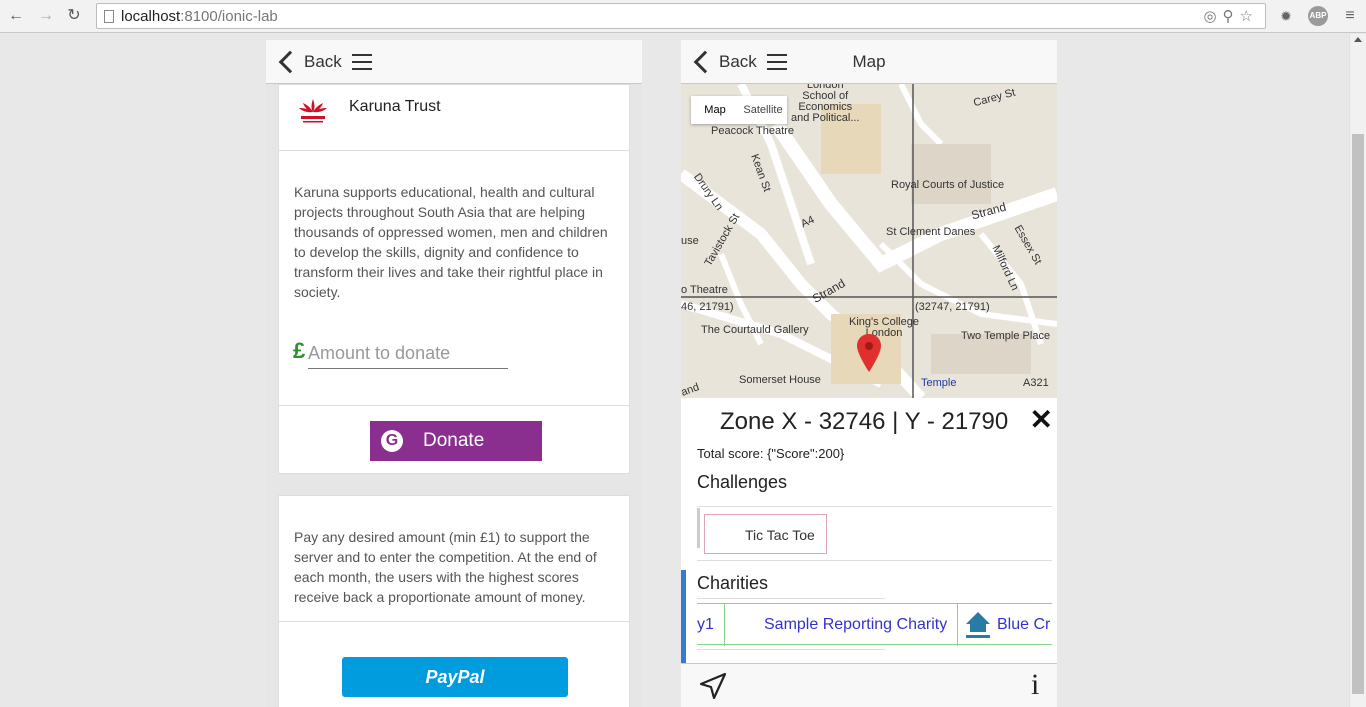 The height and width of the screenshot is (707, 1366). What do you see at coordinates (715, 110) in the screenshot?
I see `map-tab-map: Map` at bounding box center [715, 110].